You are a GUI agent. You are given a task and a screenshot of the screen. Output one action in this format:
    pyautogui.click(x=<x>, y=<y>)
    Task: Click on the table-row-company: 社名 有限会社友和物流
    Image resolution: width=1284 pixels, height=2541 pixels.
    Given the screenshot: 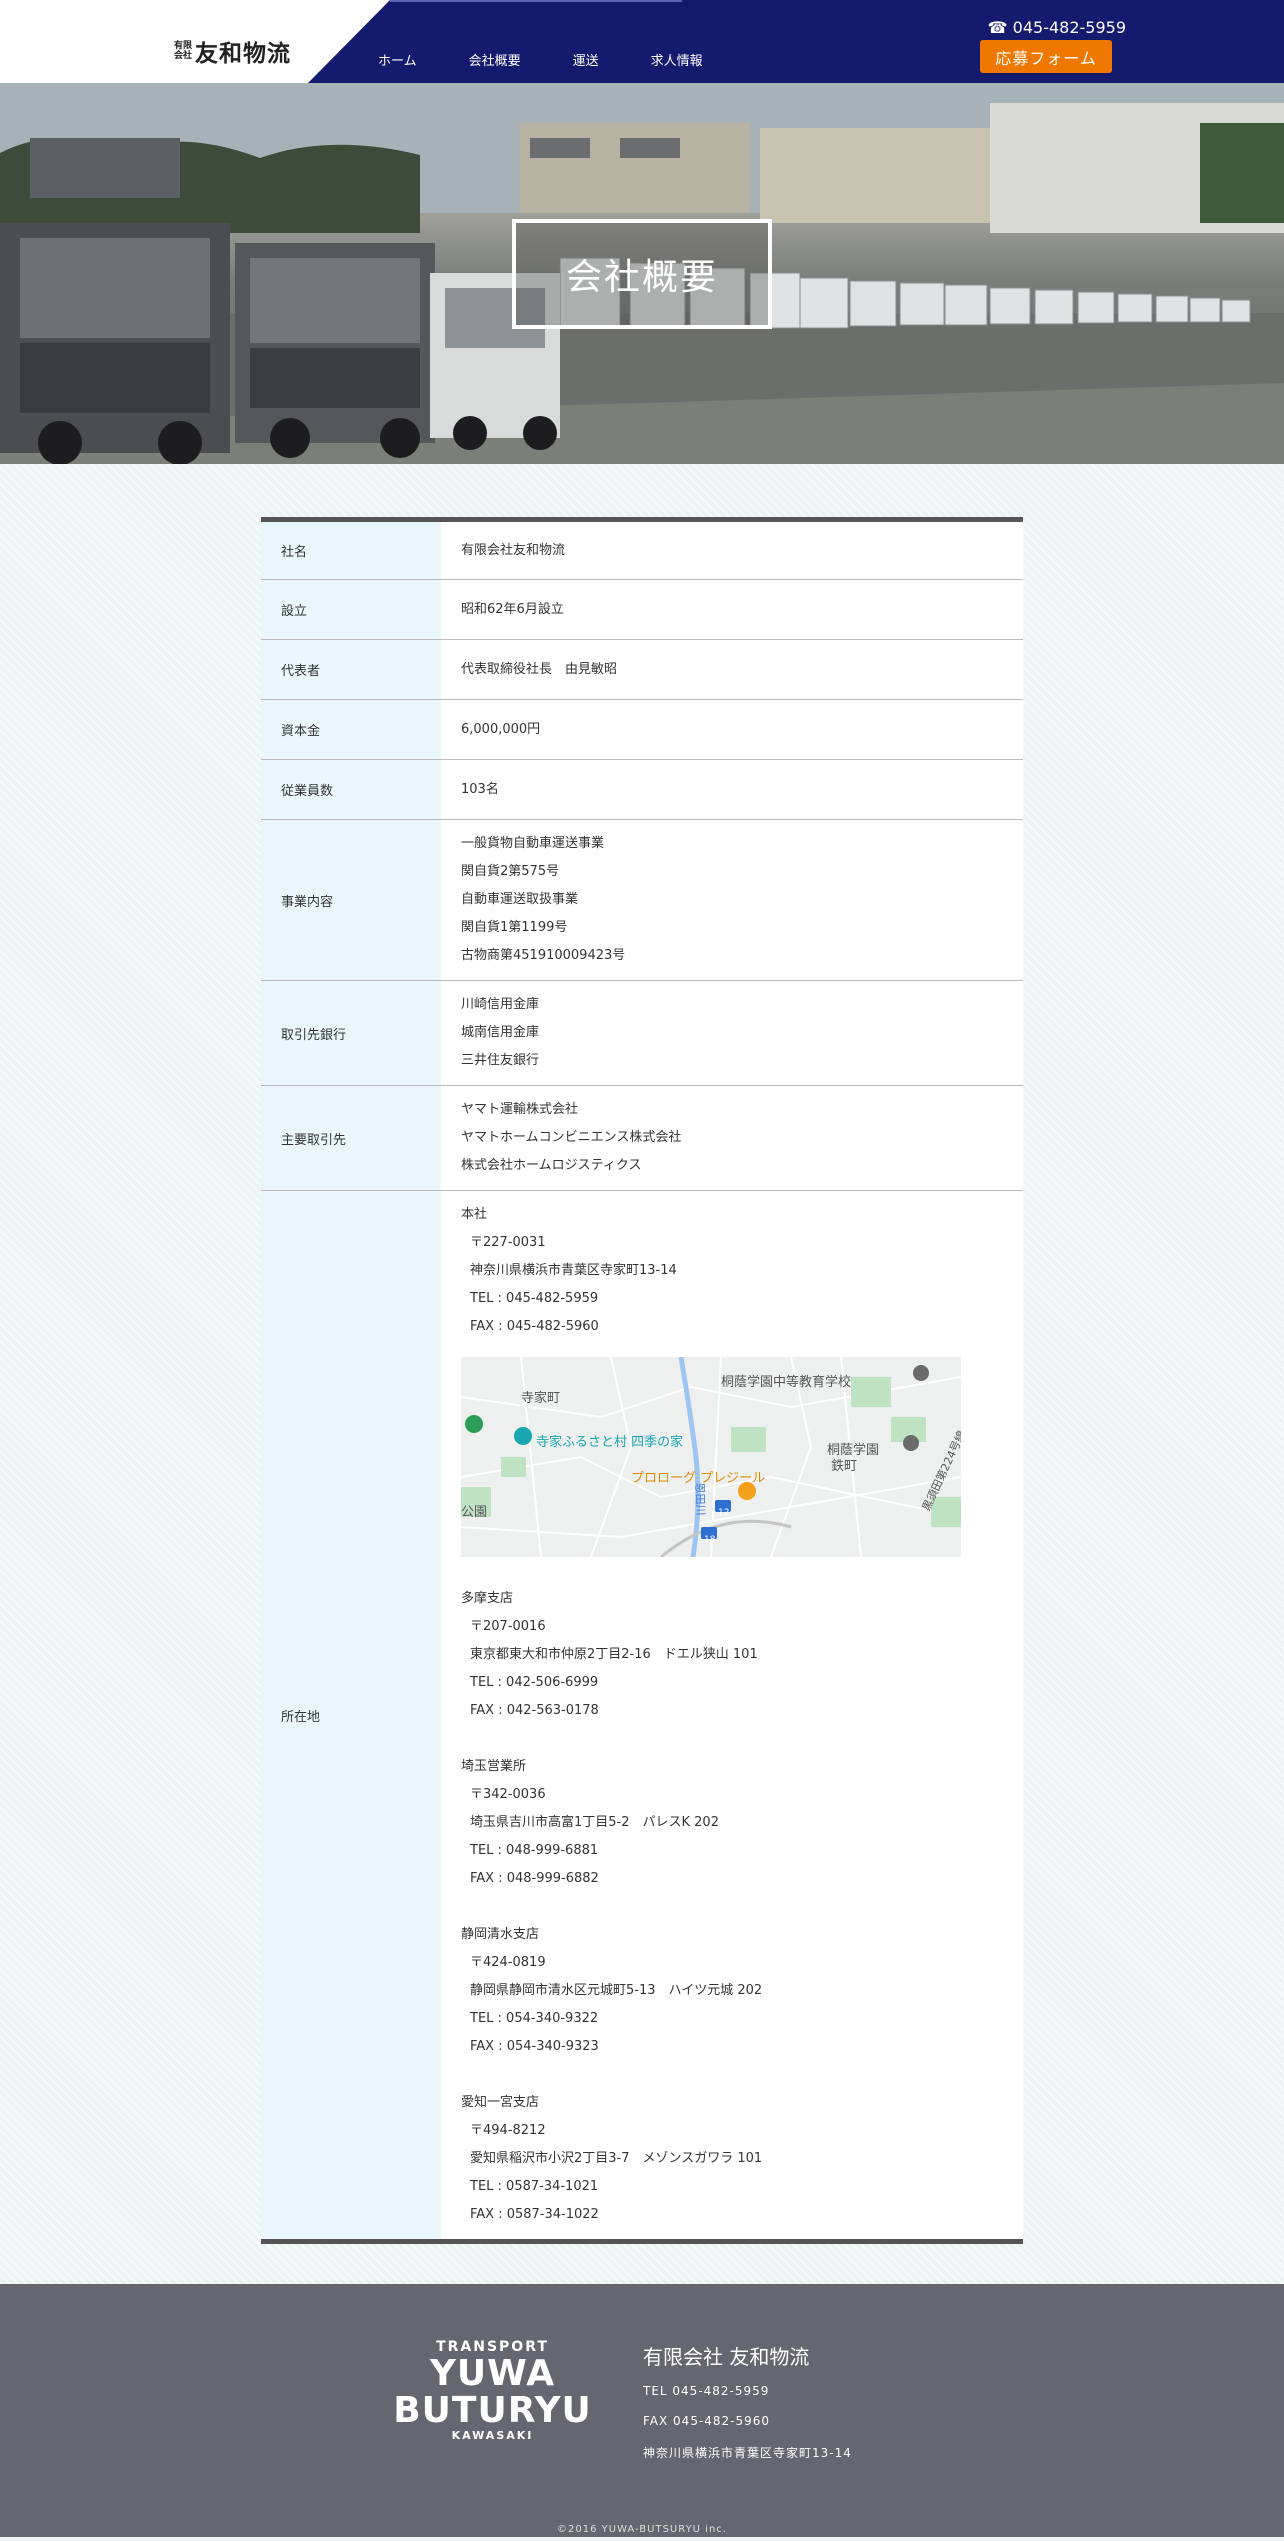 What is the action you would take?
    pyautogui.click(x=642, y=549)
    